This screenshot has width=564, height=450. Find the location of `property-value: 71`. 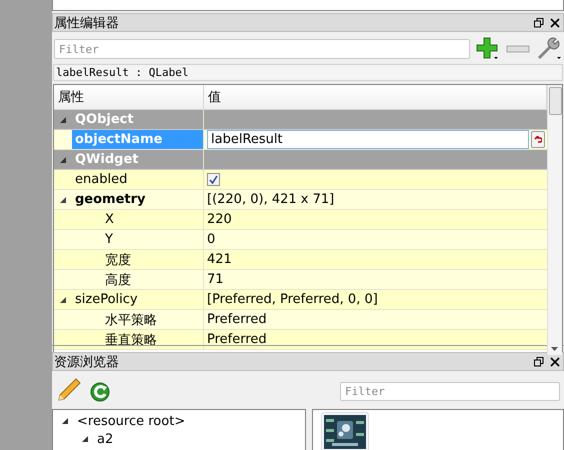

property-value: 71 is located at coordinates (215, 279).